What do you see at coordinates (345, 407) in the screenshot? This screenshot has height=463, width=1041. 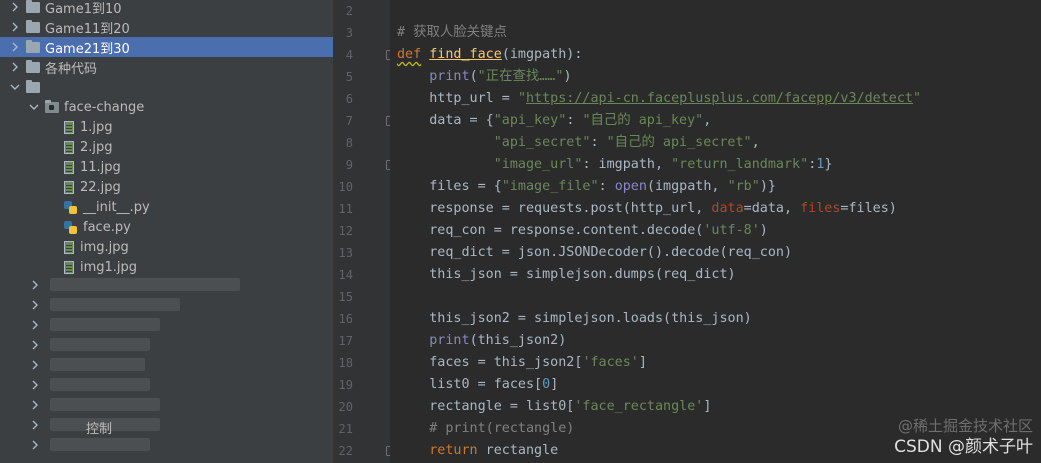 I see `line-number: 20` at bounding box center [345, 407].